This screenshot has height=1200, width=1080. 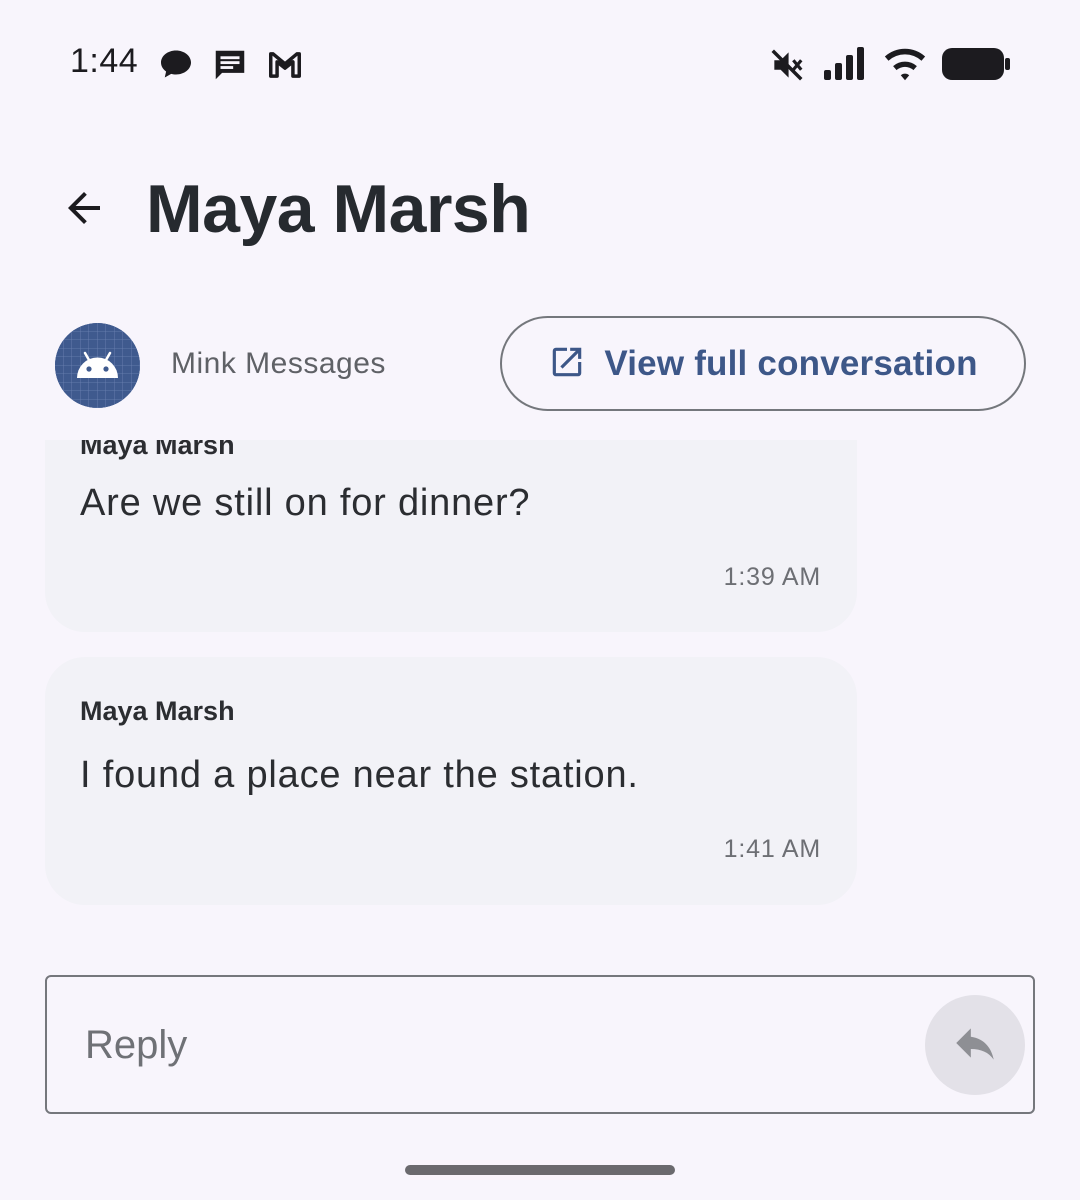 I want to click on view-full-conversation-button: View full conversation, so click(x=763, y=363).